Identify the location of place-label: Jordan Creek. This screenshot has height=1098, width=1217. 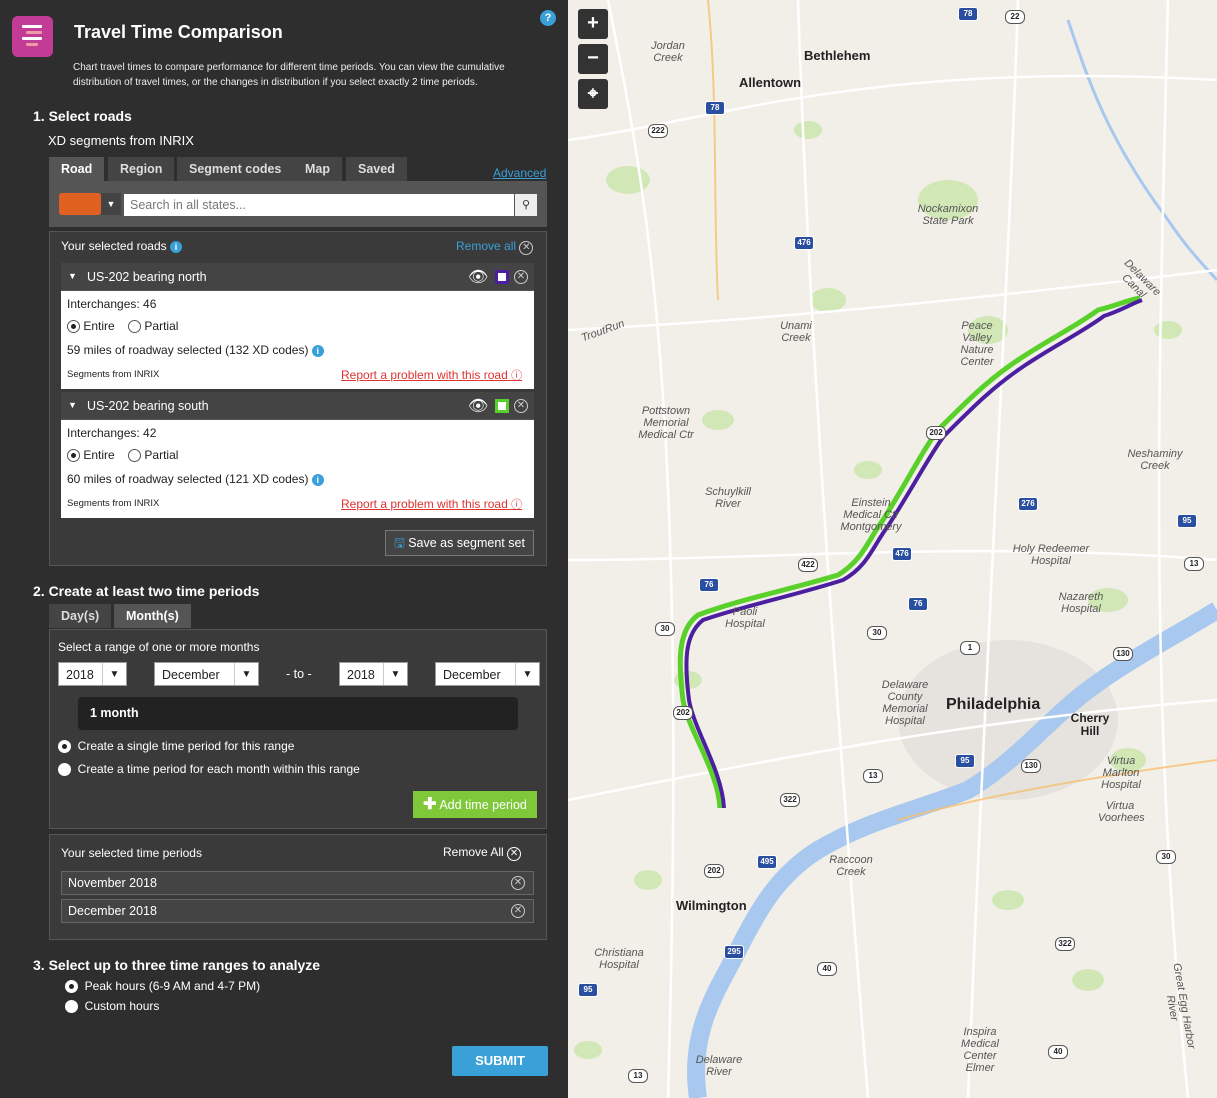
(668, 52).